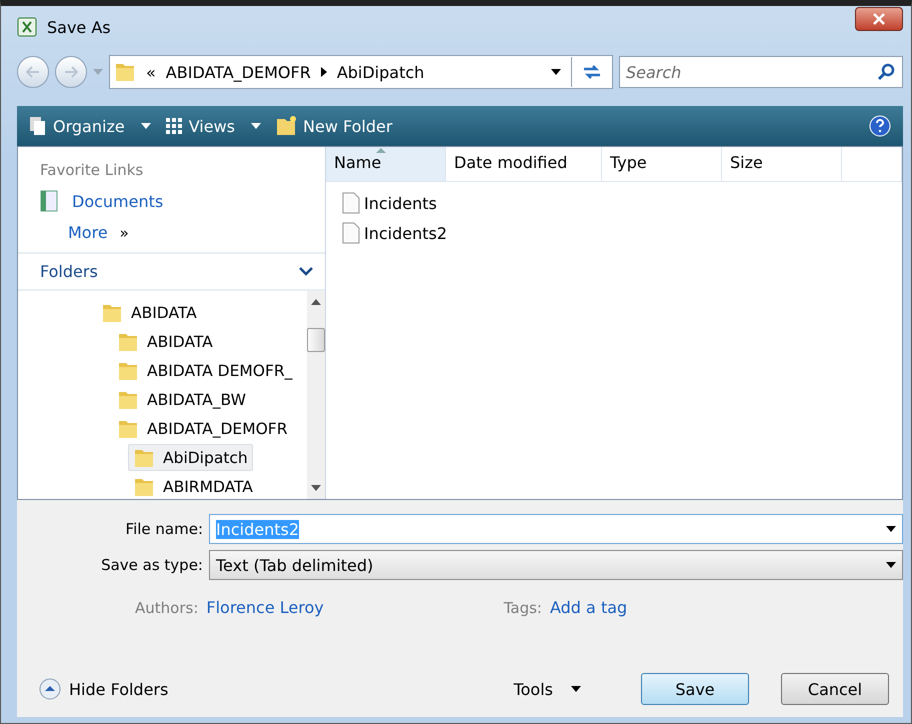  What do you see at coordinates (38, 126) in the screenshot?
I see `pages-icon` at bounding box center [38, 126].